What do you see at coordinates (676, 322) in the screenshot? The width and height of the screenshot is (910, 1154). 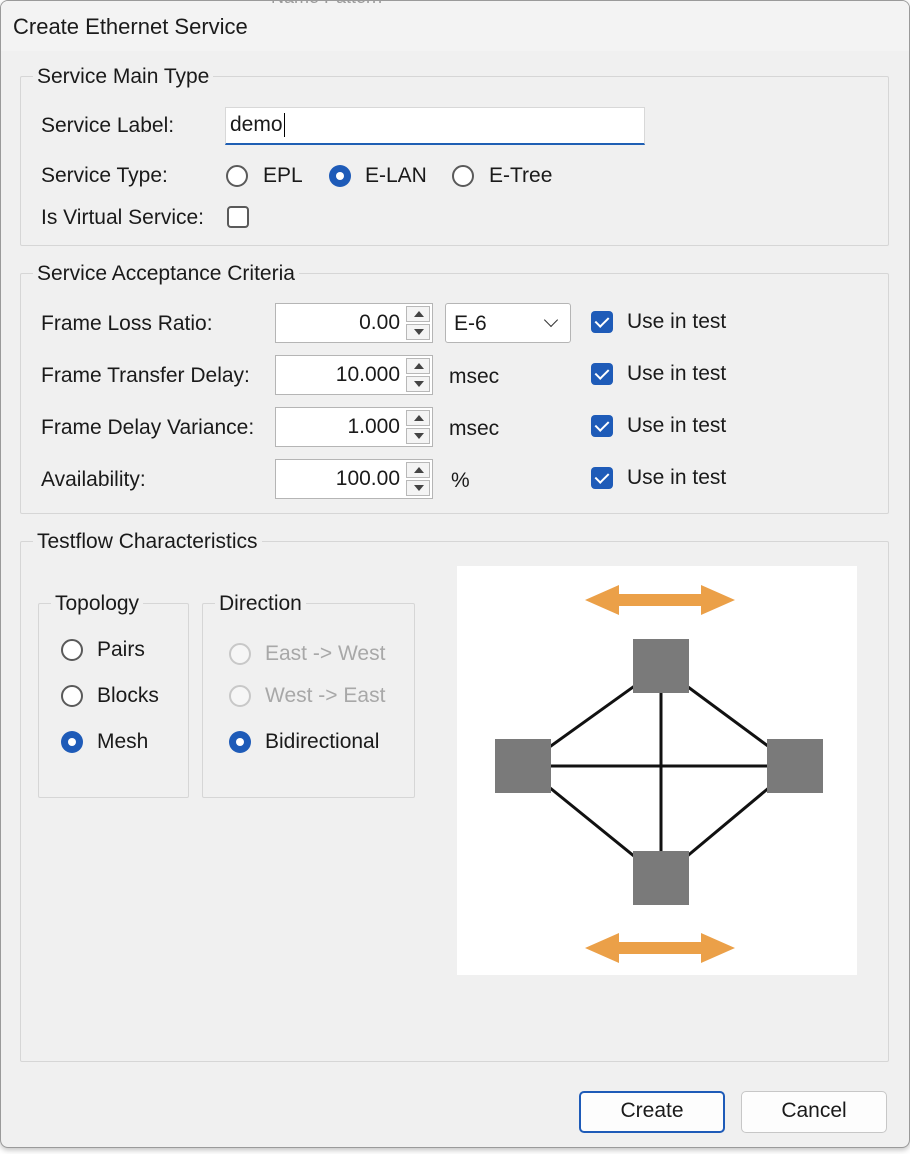 I see `frame-loss-use-in-test-label: Use in test` at bounding box center [676, 322].